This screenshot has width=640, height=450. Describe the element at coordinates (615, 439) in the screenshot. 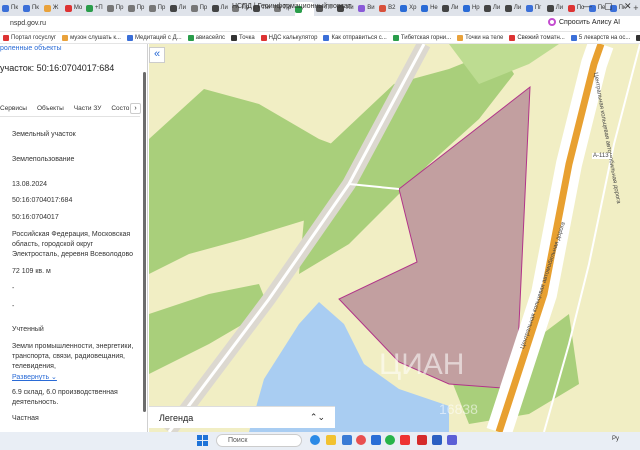

I see `language-indicator: Ру` at that location.